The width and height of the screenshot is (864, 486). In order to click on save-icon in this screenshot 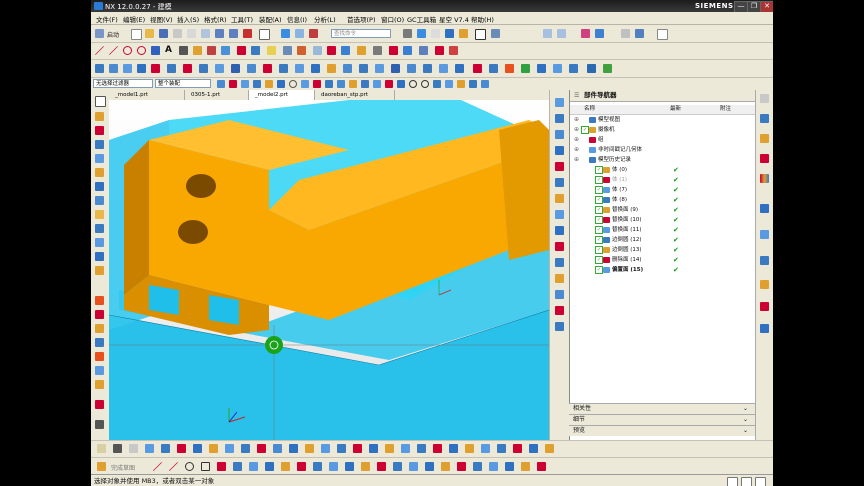, I will do `click(163, 33)`.